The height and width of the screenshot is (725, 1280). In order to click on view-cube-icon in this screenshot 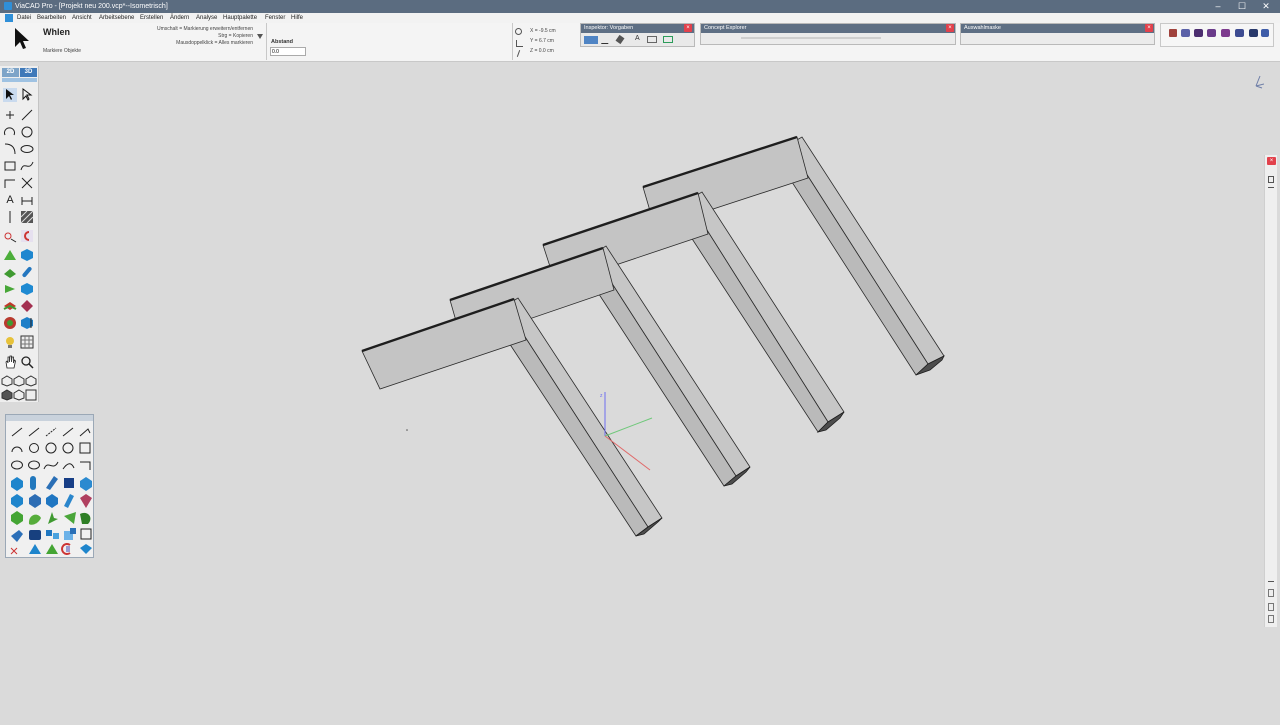, I will do `click(1260, 82)`.